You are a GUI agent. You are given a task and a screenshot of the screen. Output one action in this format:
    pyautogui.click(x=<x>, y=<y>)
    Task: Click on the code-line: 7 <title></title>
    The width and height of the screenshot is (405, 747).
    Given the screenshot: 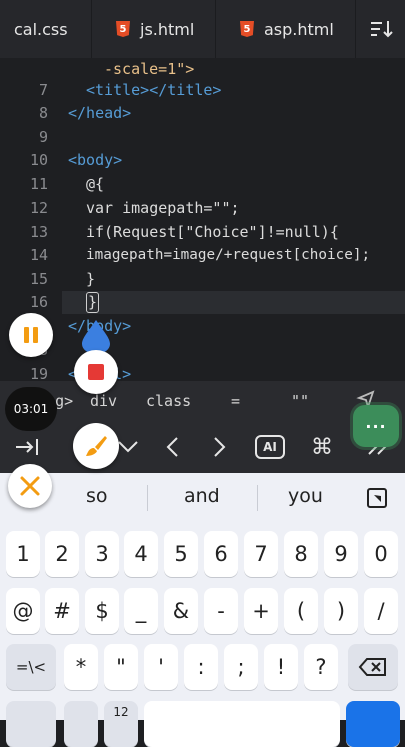 What is the action you would take?
    pyautogui.click(x=130, y=90)
    